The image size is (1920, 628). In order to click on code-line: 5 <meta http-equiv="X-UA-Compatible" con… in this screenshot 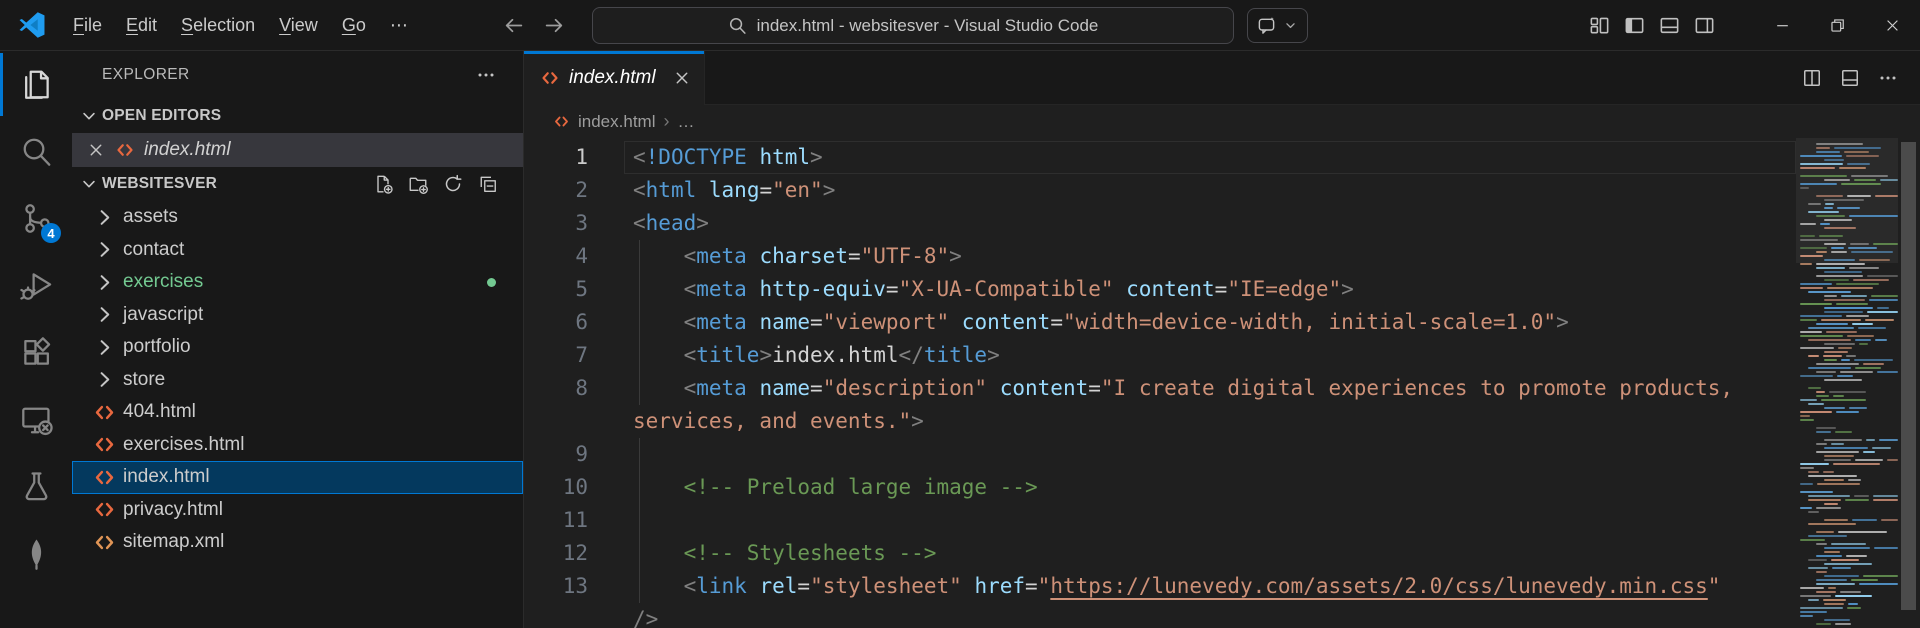, I will do `click(1222, 289)`.